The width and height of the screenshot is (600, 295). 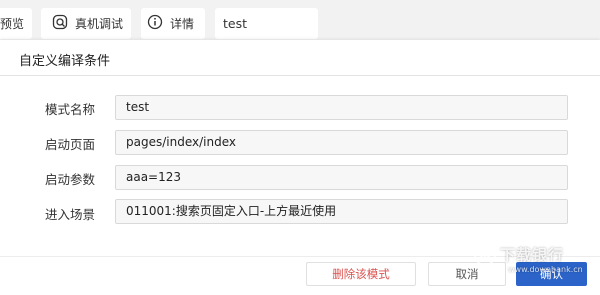 I want to click on start-page-input: pages/index/index, so click(x=341, y=142).